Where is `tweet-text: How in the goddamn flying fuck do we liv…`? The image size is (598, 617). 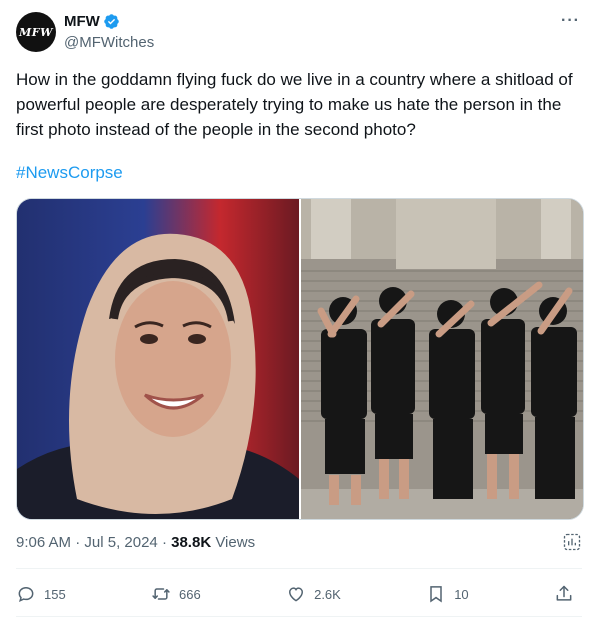 tweet-text: How in the goddamn flying fuck do we liv… is located at coordinates (294, 104).